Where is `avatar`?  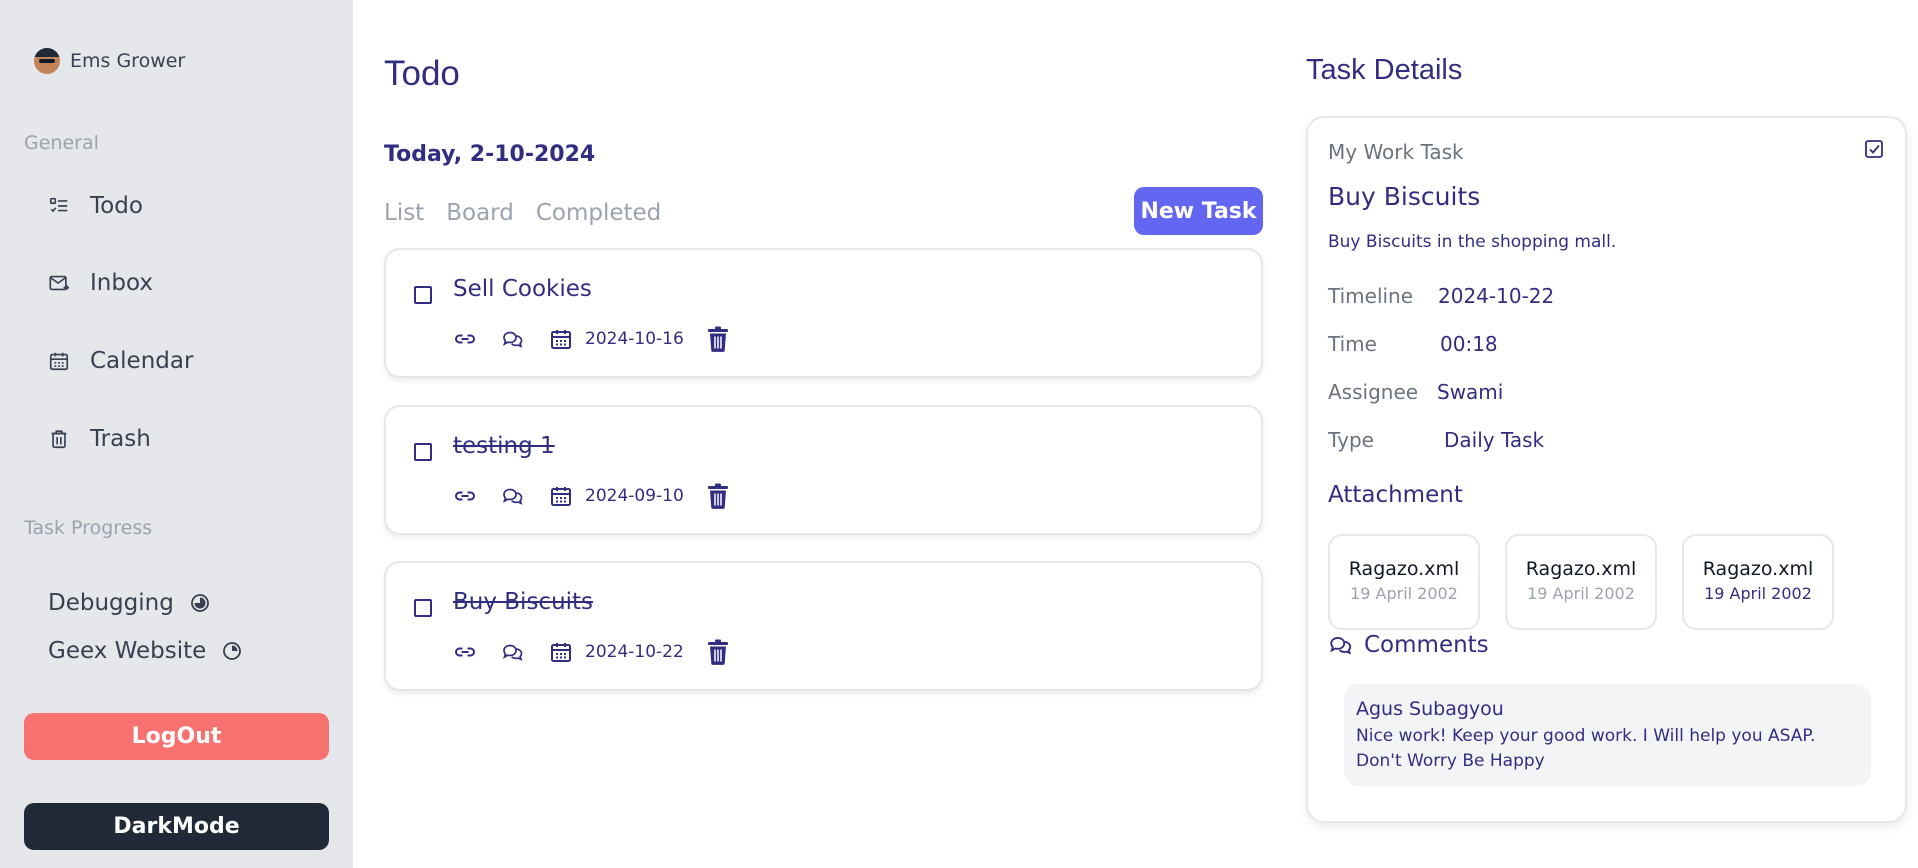
avatar is located at coordinates (47, 61).